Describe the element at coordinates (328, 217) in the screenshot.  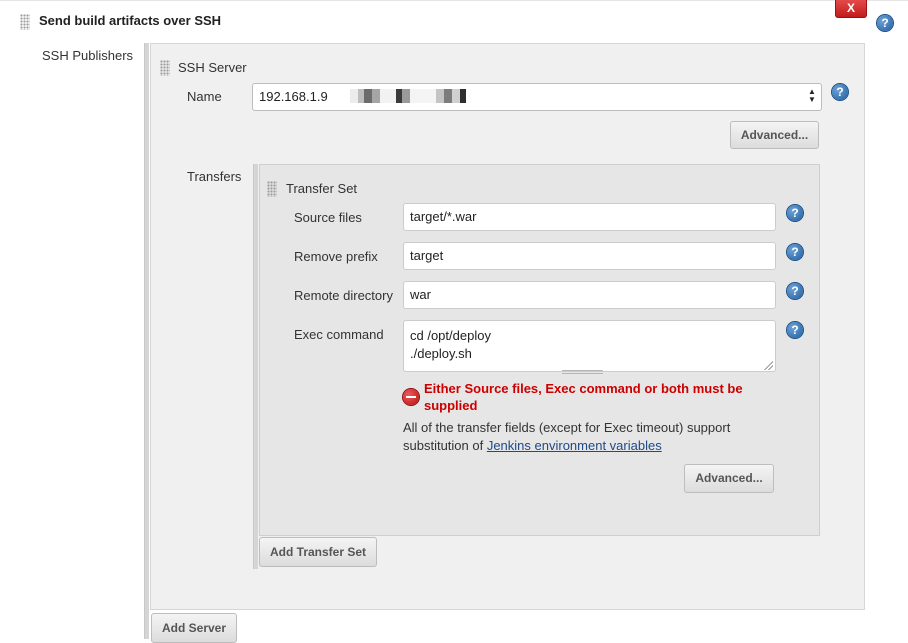
I see `source-files-label: Source files` at that location.